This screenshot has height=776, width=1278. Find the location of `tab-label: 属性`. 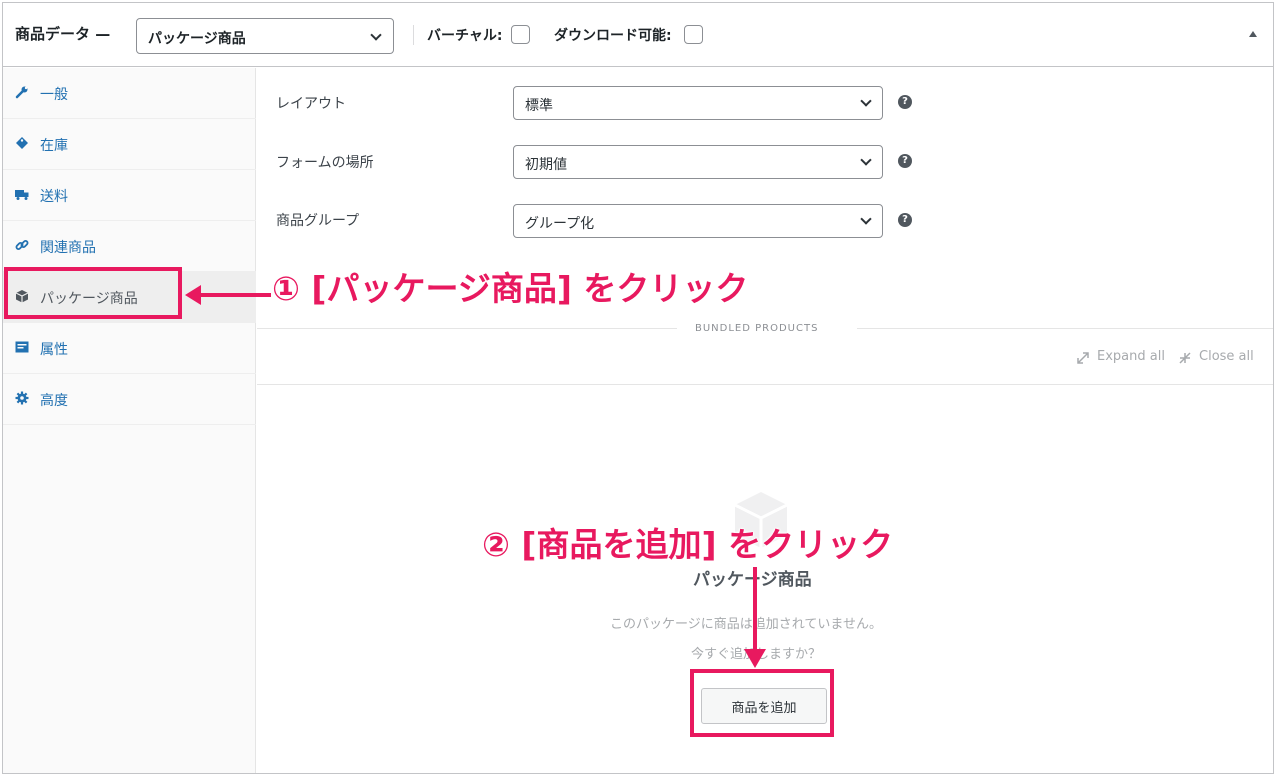

tab-label: 属性 is located at coordinates (54, 350).